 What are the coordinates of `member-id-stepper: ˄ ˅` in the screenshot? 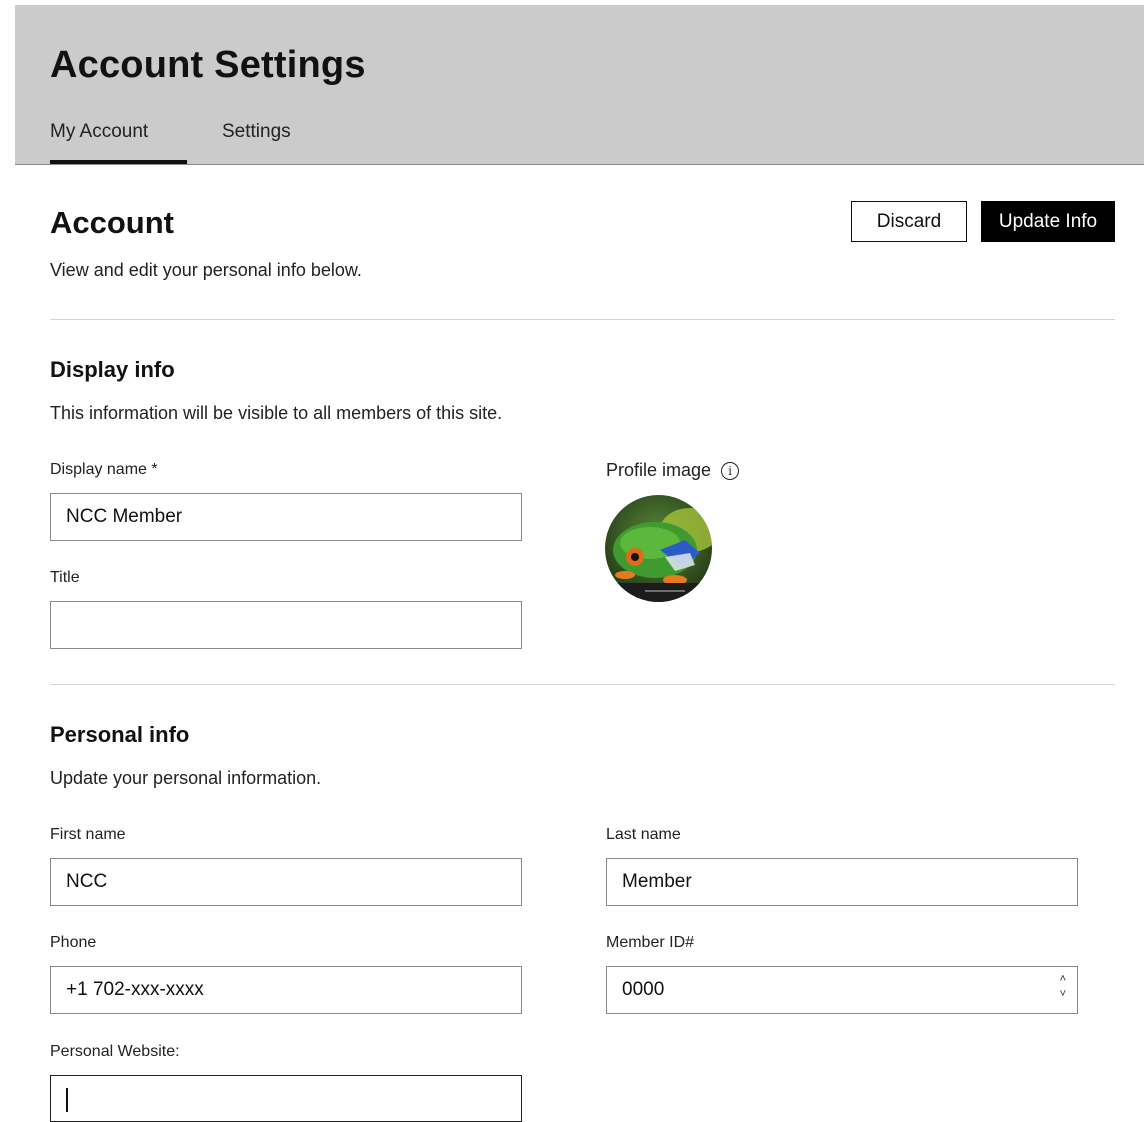 It's located at (1063, 987).